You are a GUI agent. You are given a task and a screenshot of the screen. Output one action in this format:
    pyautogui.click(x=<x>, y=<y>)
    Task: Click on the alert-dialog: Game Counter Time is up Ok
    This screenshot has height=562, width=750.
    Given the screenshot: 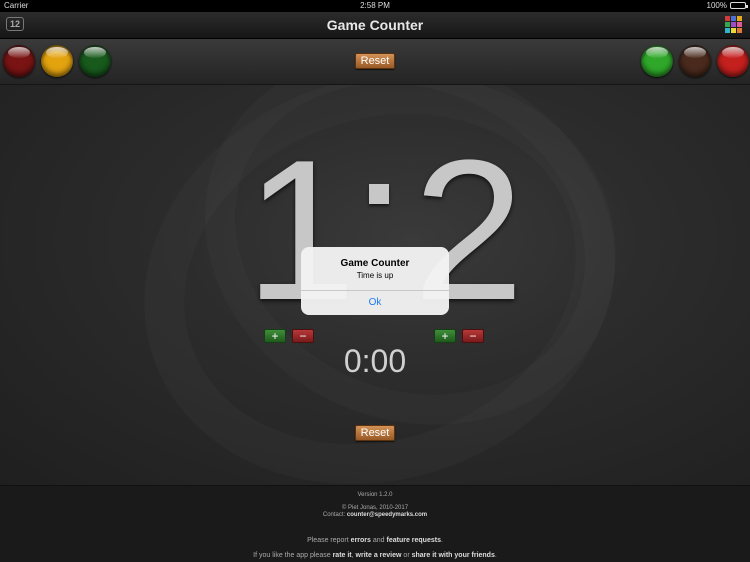 What is the action you would take?
    pyautogui.click(x=375, y=281)
    